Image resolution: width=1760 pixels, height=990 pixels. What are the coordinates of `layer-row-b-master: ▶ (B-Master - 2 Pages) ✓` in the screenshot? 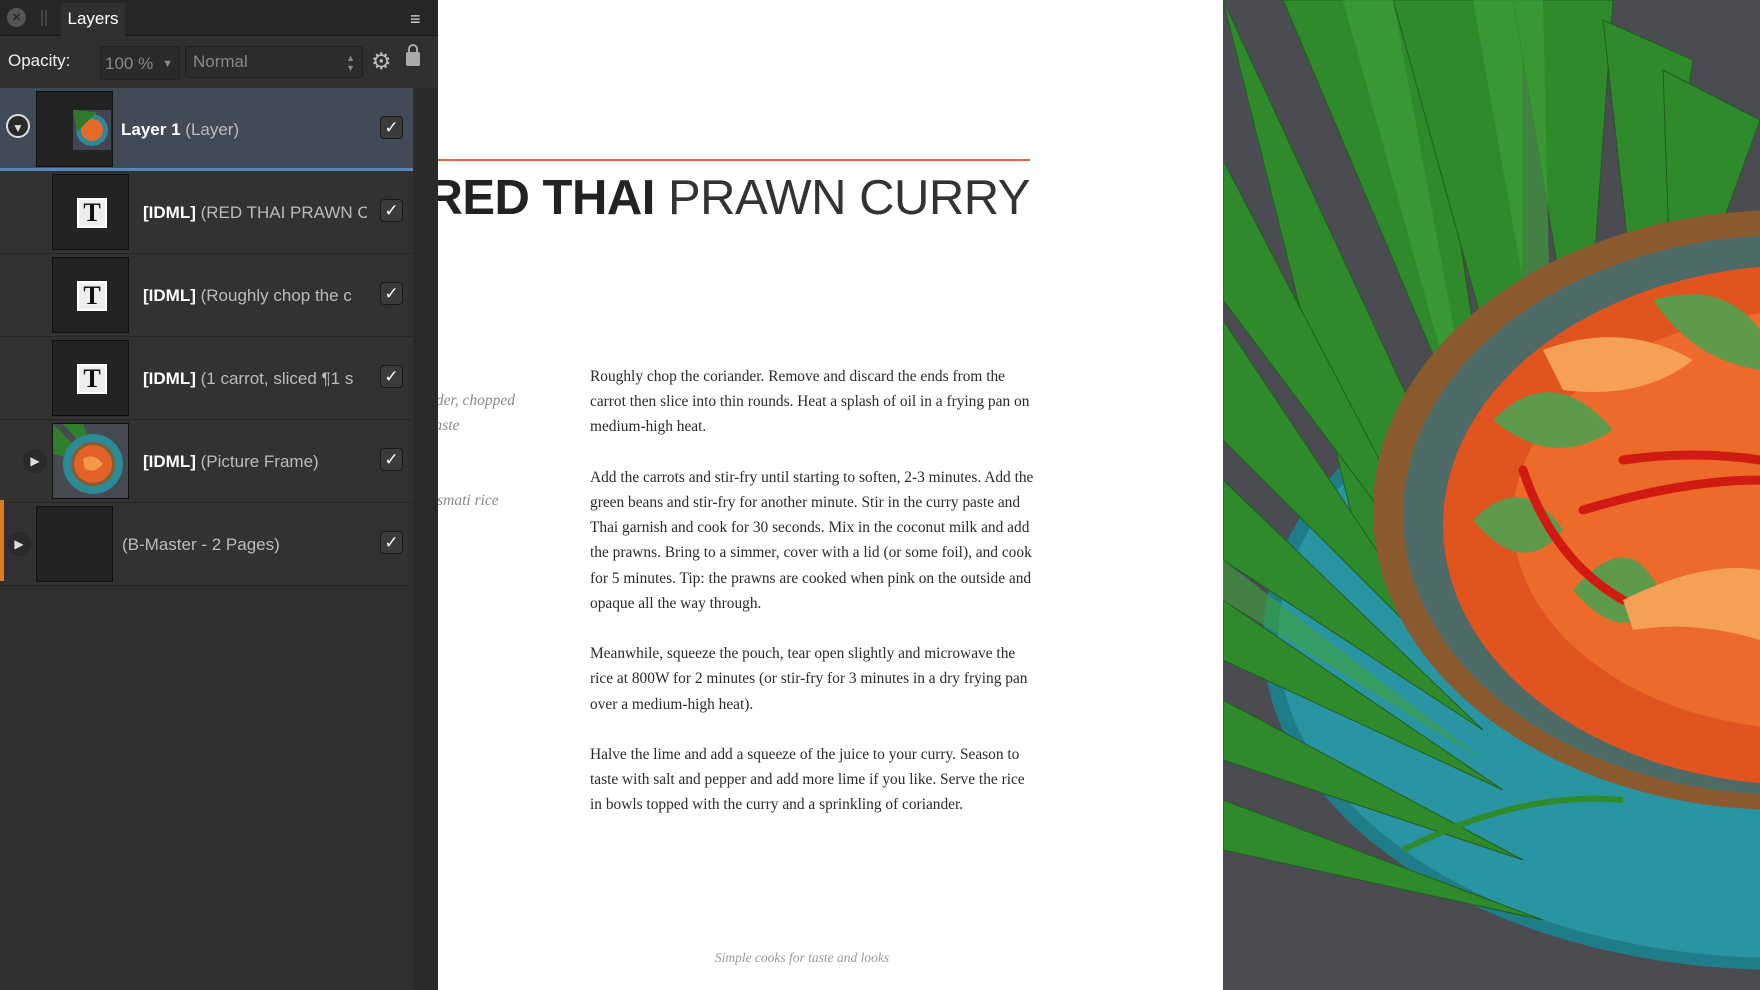 It's located at (206, 544).